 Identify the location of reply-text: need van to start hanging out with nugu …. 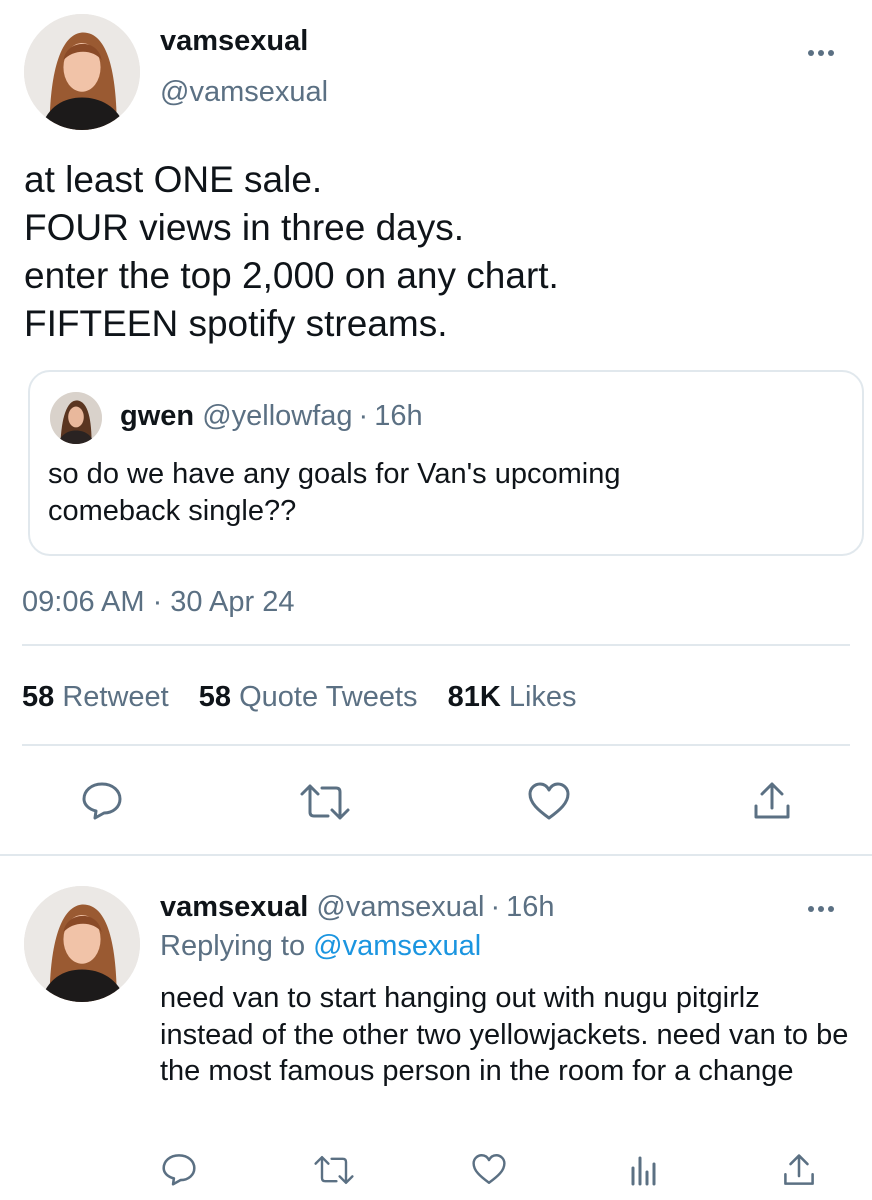
(504, 1034).